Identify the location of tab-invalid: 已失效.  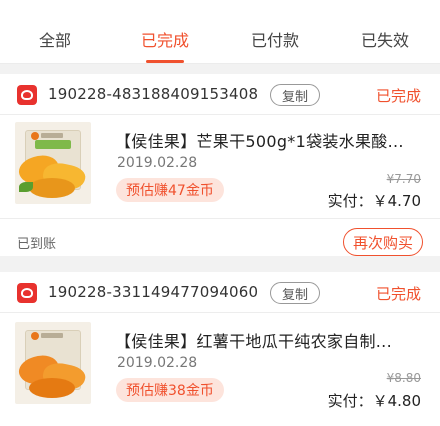
(385, 31).